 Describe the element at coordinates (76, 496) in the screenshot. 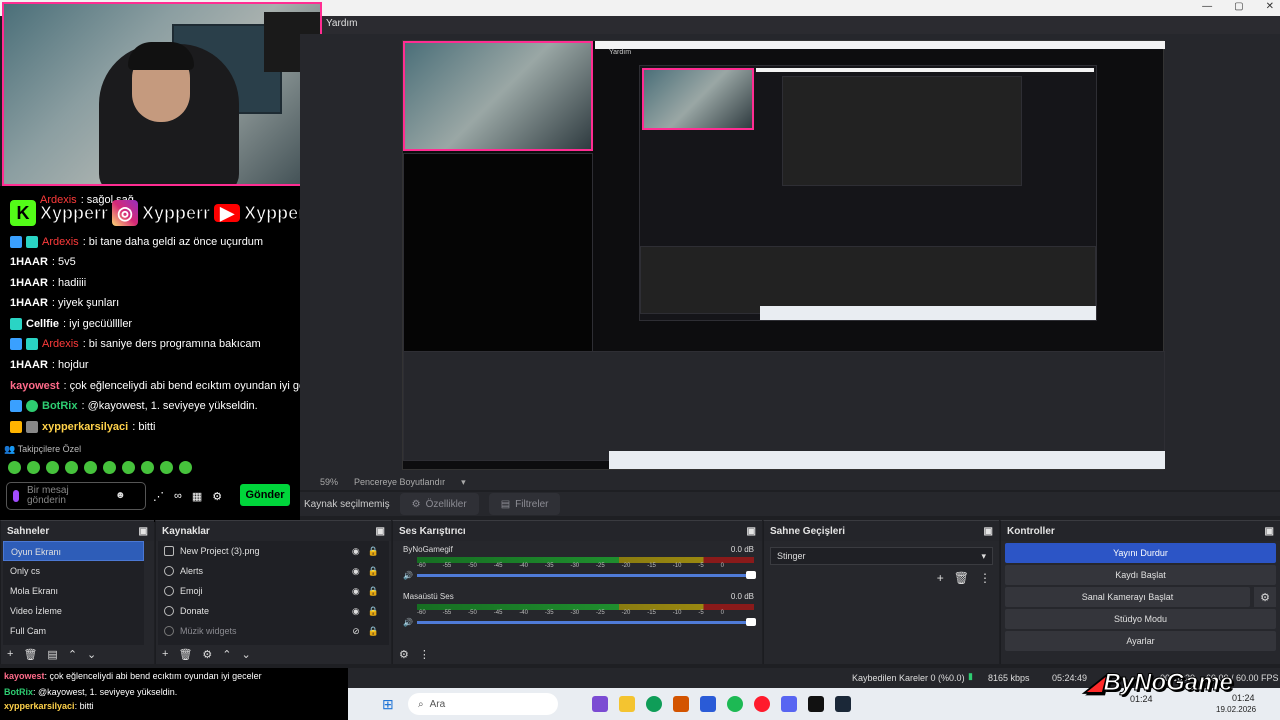

I see `chat-input: Bir mesaj gönderin ☻` at that location.